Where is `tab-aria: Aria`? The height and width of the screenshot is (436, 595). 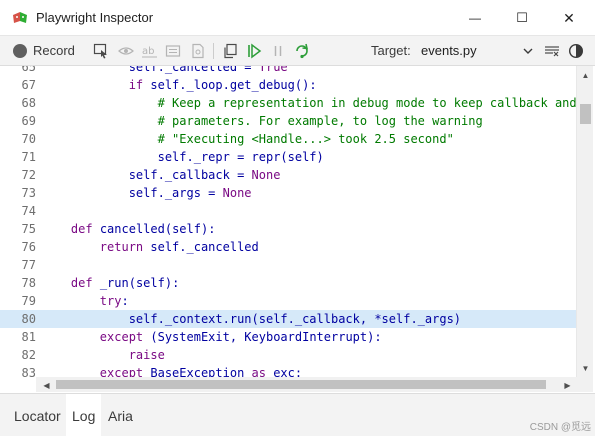 tab-aria: Aria is located at coordinates (120, 415).